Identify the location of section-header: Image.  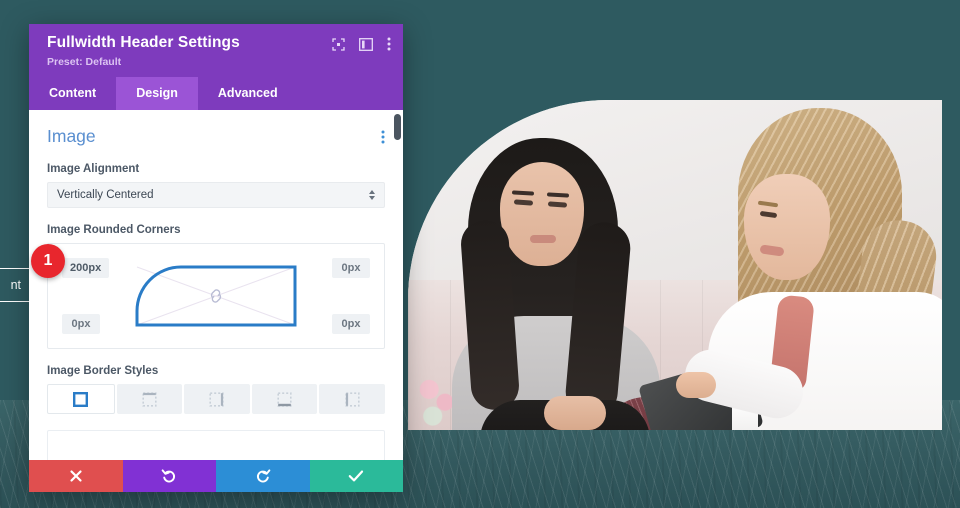
(216, 136).